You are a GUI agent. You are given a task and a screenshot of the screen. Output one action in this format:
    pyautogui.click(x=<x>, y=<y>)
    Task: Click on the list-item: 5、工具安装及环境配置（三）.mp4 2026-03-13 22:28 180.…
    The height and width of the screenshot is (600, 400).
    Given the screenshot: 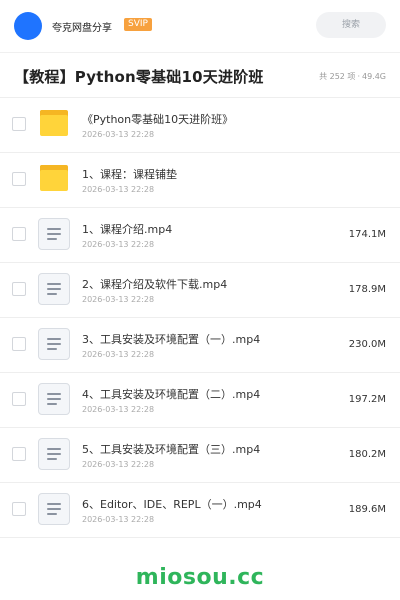 What is the action you would take?
    pyautogui.click(x=200, y=454)
    